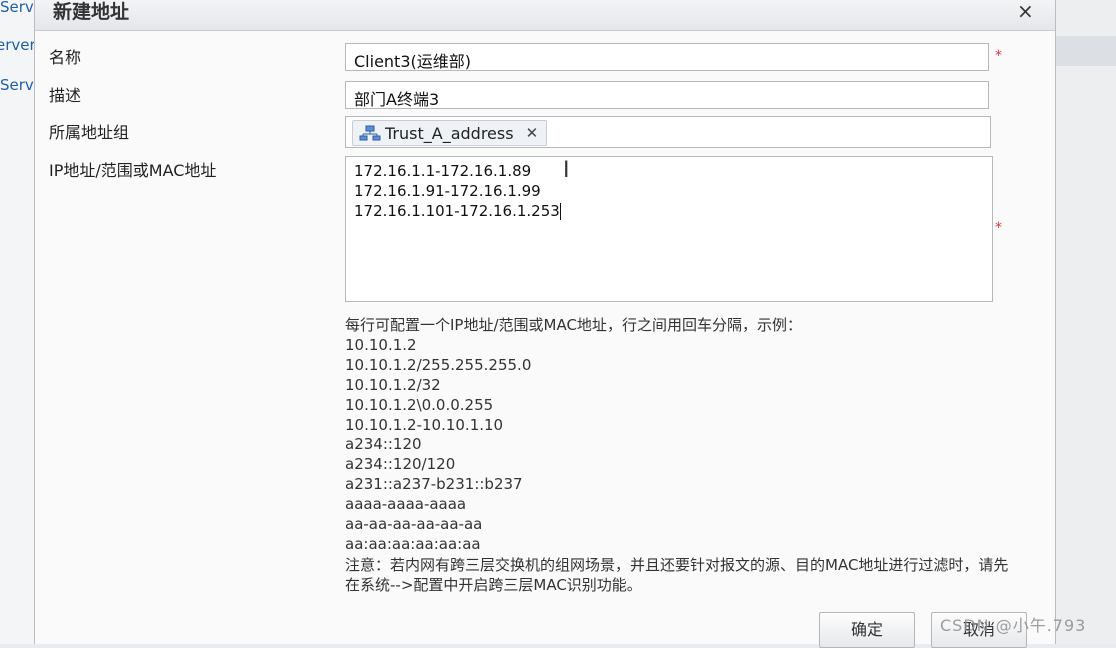  What do you see at coordinates (413, 543) in the screenshot?
I see `help-example: aa:aa:aa:aa:aa:aa` at bounding box center [413, 543].